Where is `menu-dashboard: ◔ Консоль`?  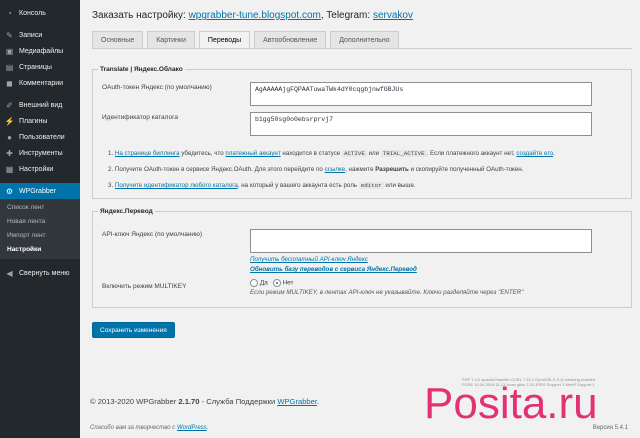 menu-dashboard: ◔ Консоль is located at coordinates (40, 13).